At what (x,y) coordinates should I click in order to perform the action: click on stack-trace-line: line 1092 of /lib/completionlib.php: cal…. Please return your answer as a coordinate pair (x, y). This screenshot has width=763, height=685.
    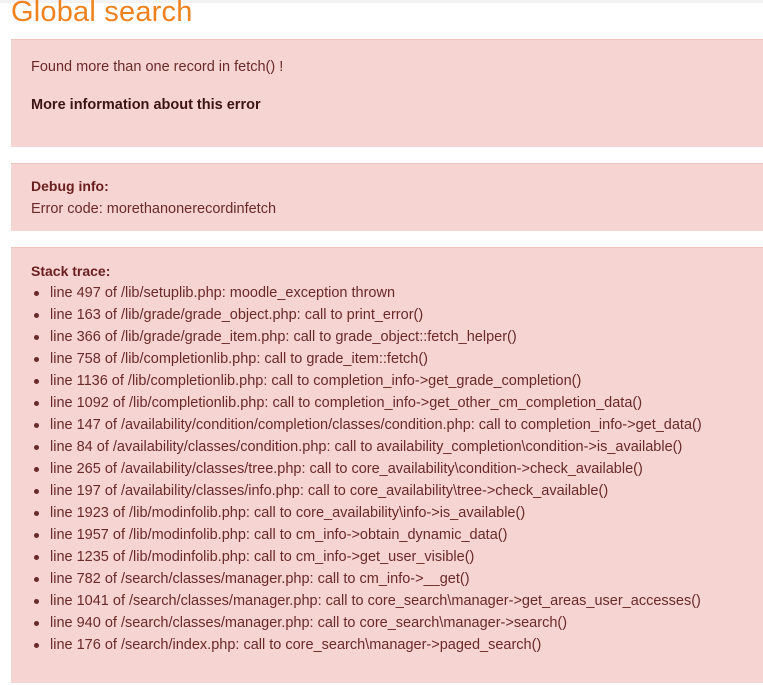
    Looking at the image, I should click on (396, 403).